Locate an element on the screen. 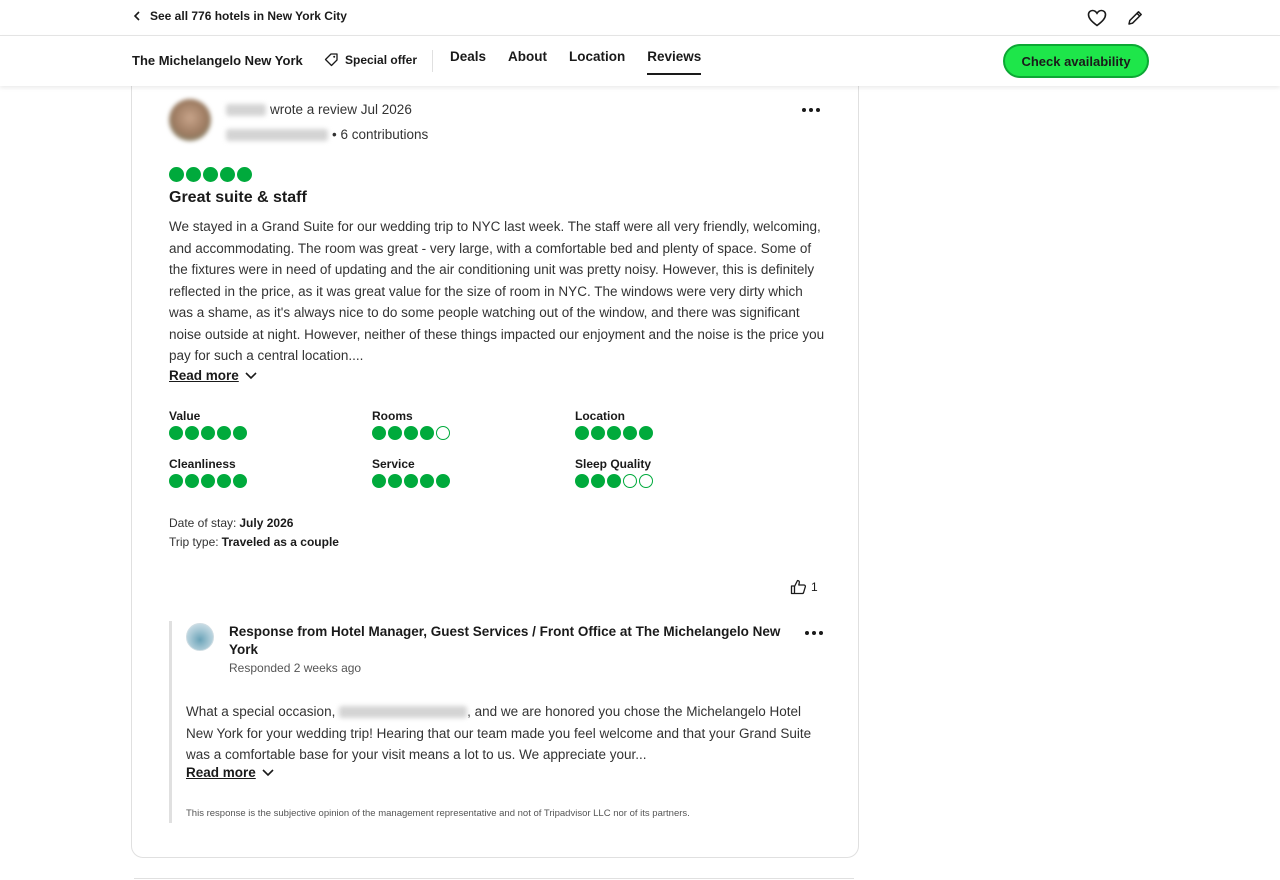 This screenshot has width=1280, height=880. reviewer-contributions-line: • 6 contributions is located at coordinates (327, 134).